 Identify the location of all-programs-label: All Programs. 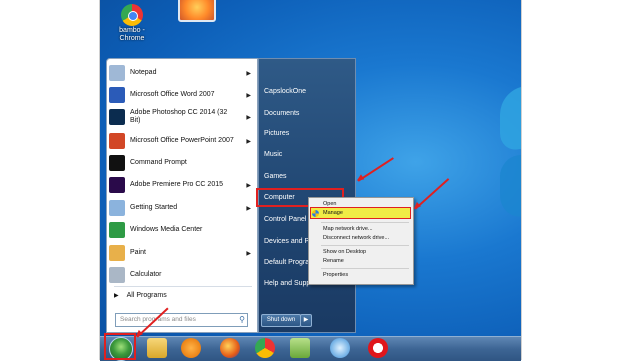
(146, 295).